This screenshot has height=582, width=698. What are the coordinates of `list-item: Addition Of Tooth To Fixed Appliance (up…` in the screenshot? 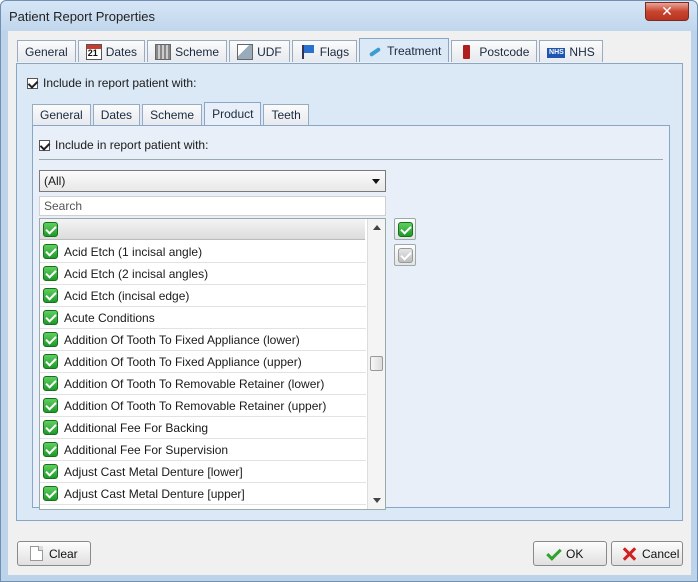 It's located at (203, 362).